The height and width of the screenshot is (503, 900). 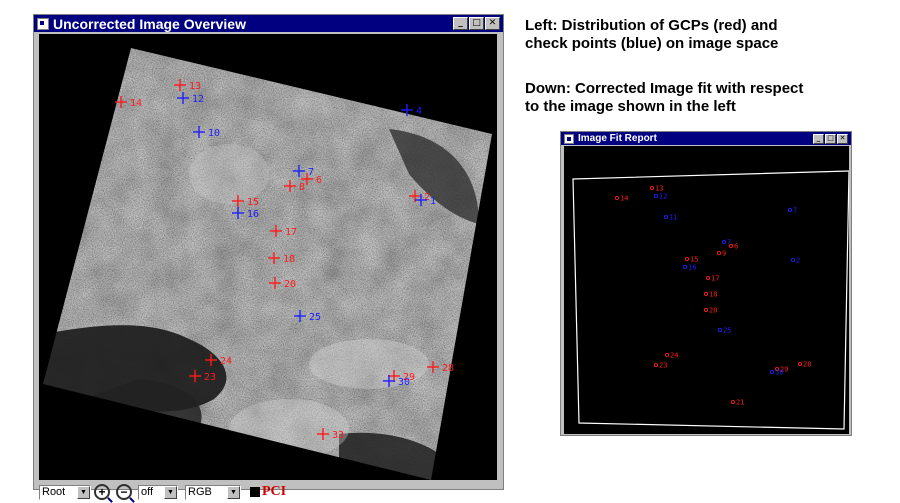 What do you see at coordinates (692, 268) in the screenshot?
I see `fit-marker-label: 16` at bounding box center [692, 268].